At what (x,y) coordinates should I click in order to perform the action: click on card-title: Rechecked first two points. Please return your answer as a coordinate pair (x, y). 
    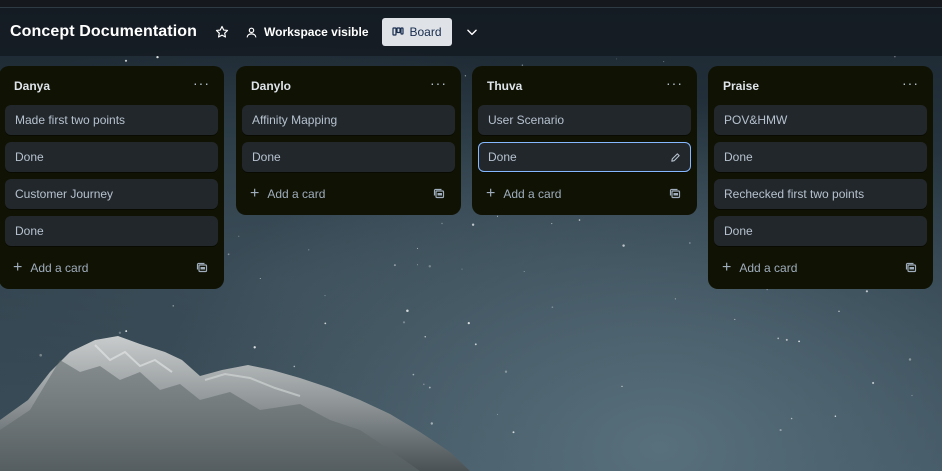
    Looking at the image, I should click on (794, 194).